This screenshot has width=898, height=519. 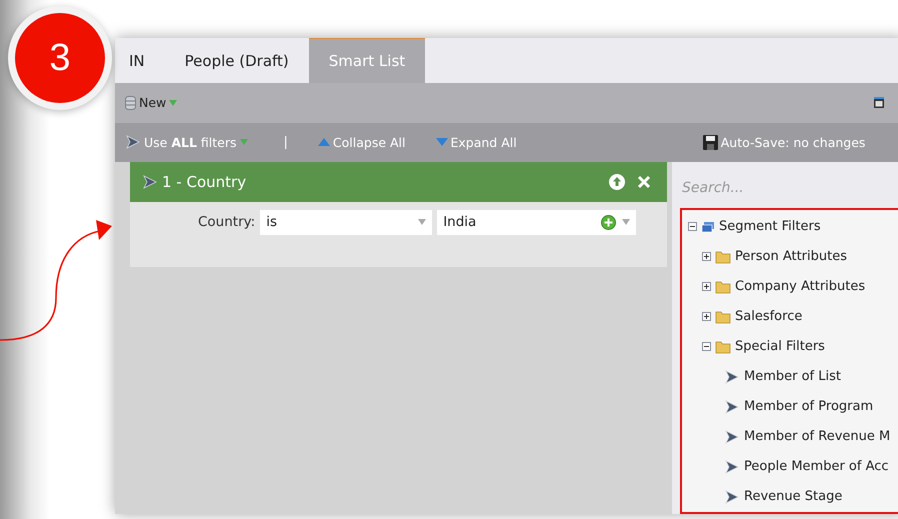 What do you see at coordinates (816, 466) in the screenshot?
I see `tree-item: People Member of Acc` at bounding box center [816, 466].